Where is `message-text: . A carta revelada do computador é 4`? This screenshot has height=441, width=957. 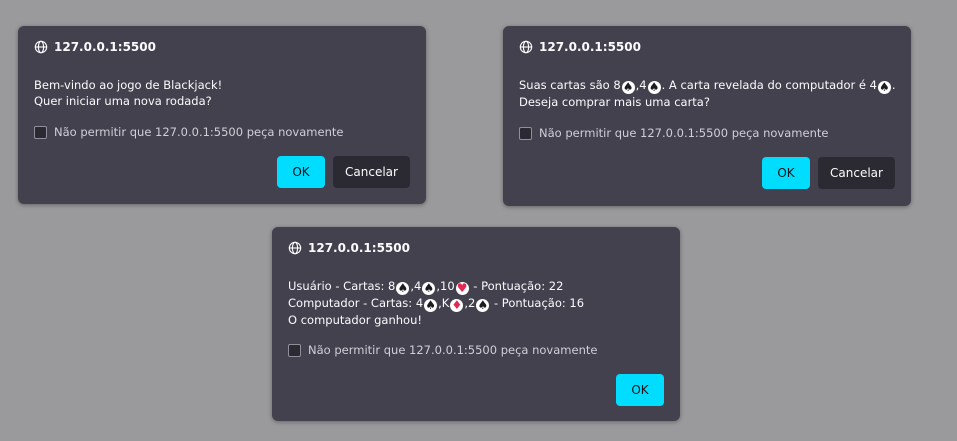 message-text: . A carta revelada do computador é 4 is located at coordinates (769, 85).